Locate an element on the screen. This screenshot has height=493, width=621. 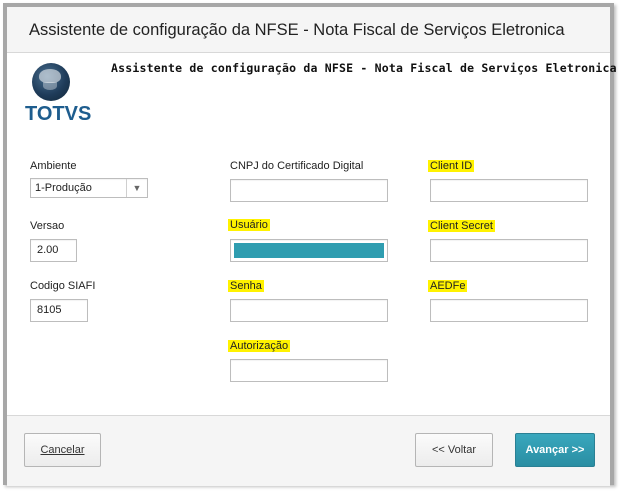
back-button: << Voltar is located at coordinates (454, 450).